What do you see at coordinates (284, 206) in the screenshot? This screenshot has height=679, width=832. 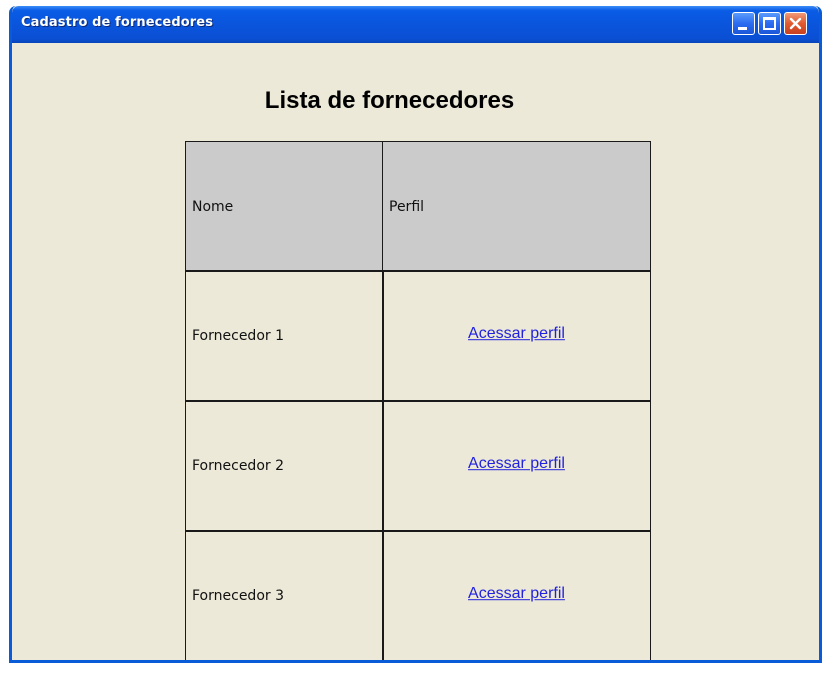 I see `table-header-name: Nome` at bounding box center [284, 206].